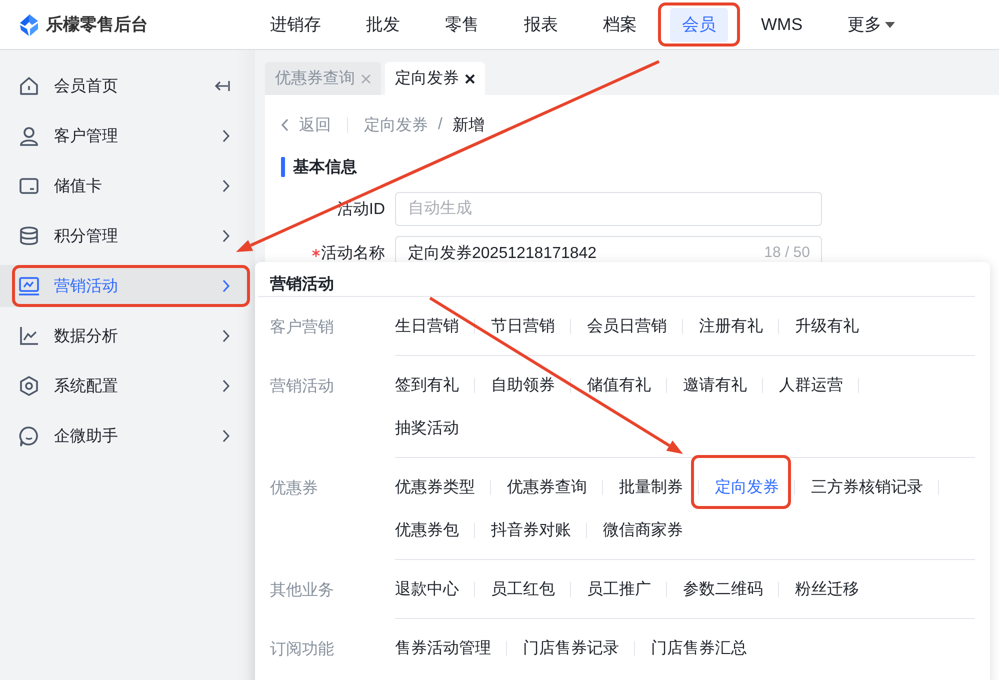  I want to click on app-title: 乐檬零售后台, so click(97, 25).